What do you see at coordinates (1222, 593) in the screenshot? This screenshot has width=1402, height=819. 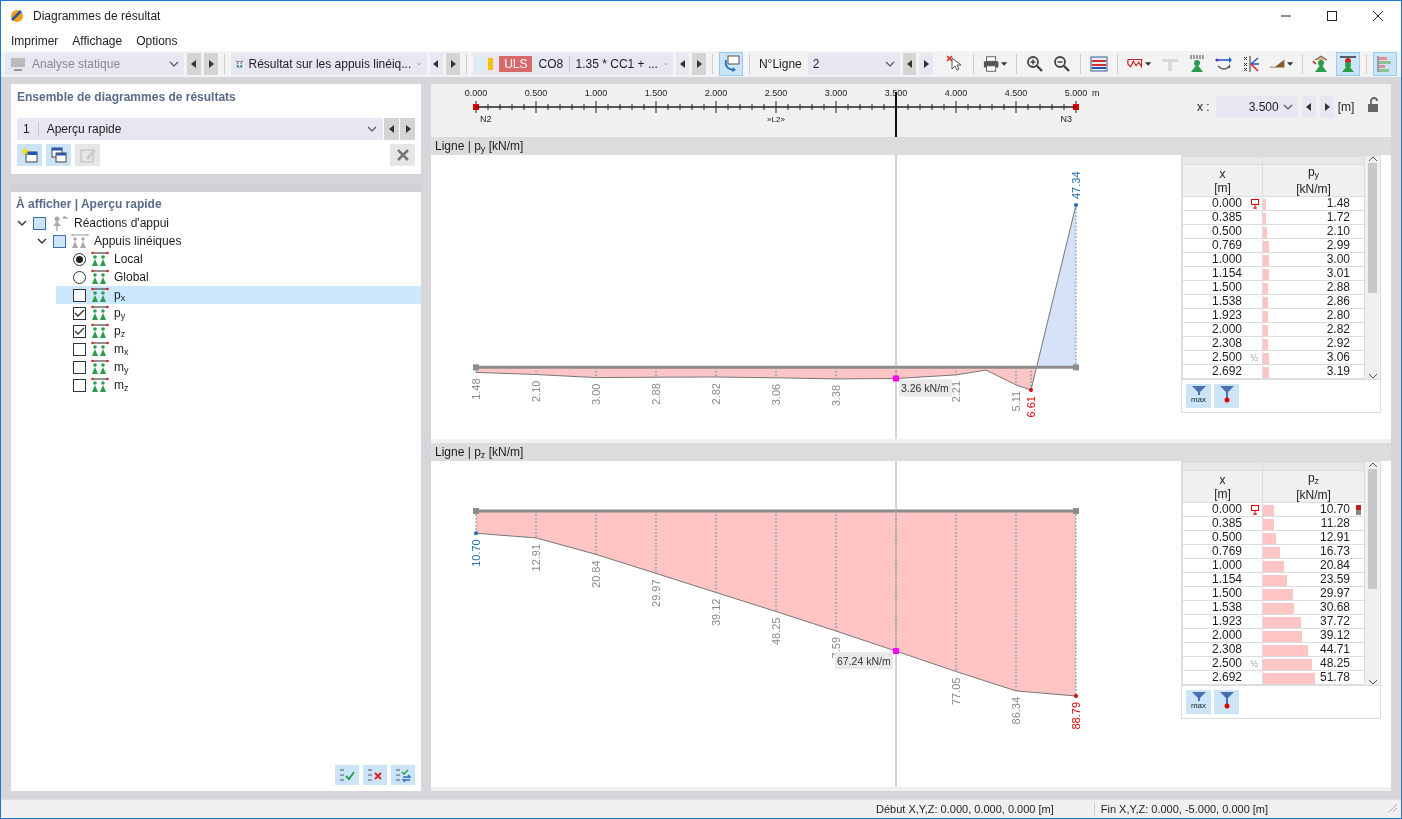 I see `table-cell: 1.500` at bounding box center [1222, 593].